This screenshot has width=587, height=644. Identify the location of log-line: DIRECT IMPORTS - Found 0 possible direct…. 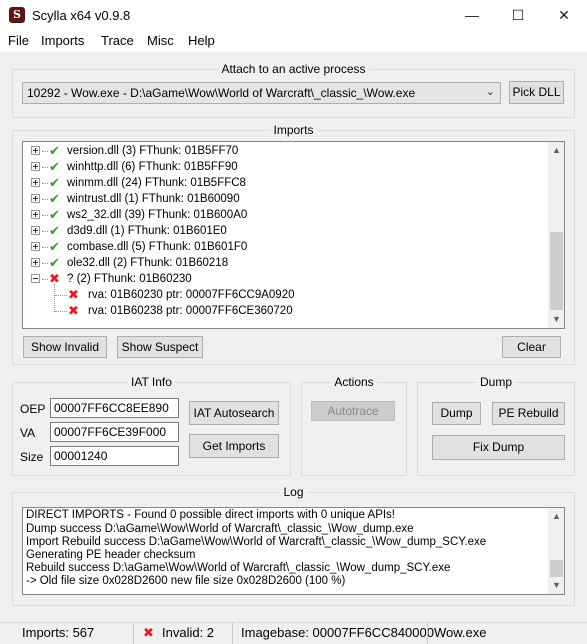
(210, 515).